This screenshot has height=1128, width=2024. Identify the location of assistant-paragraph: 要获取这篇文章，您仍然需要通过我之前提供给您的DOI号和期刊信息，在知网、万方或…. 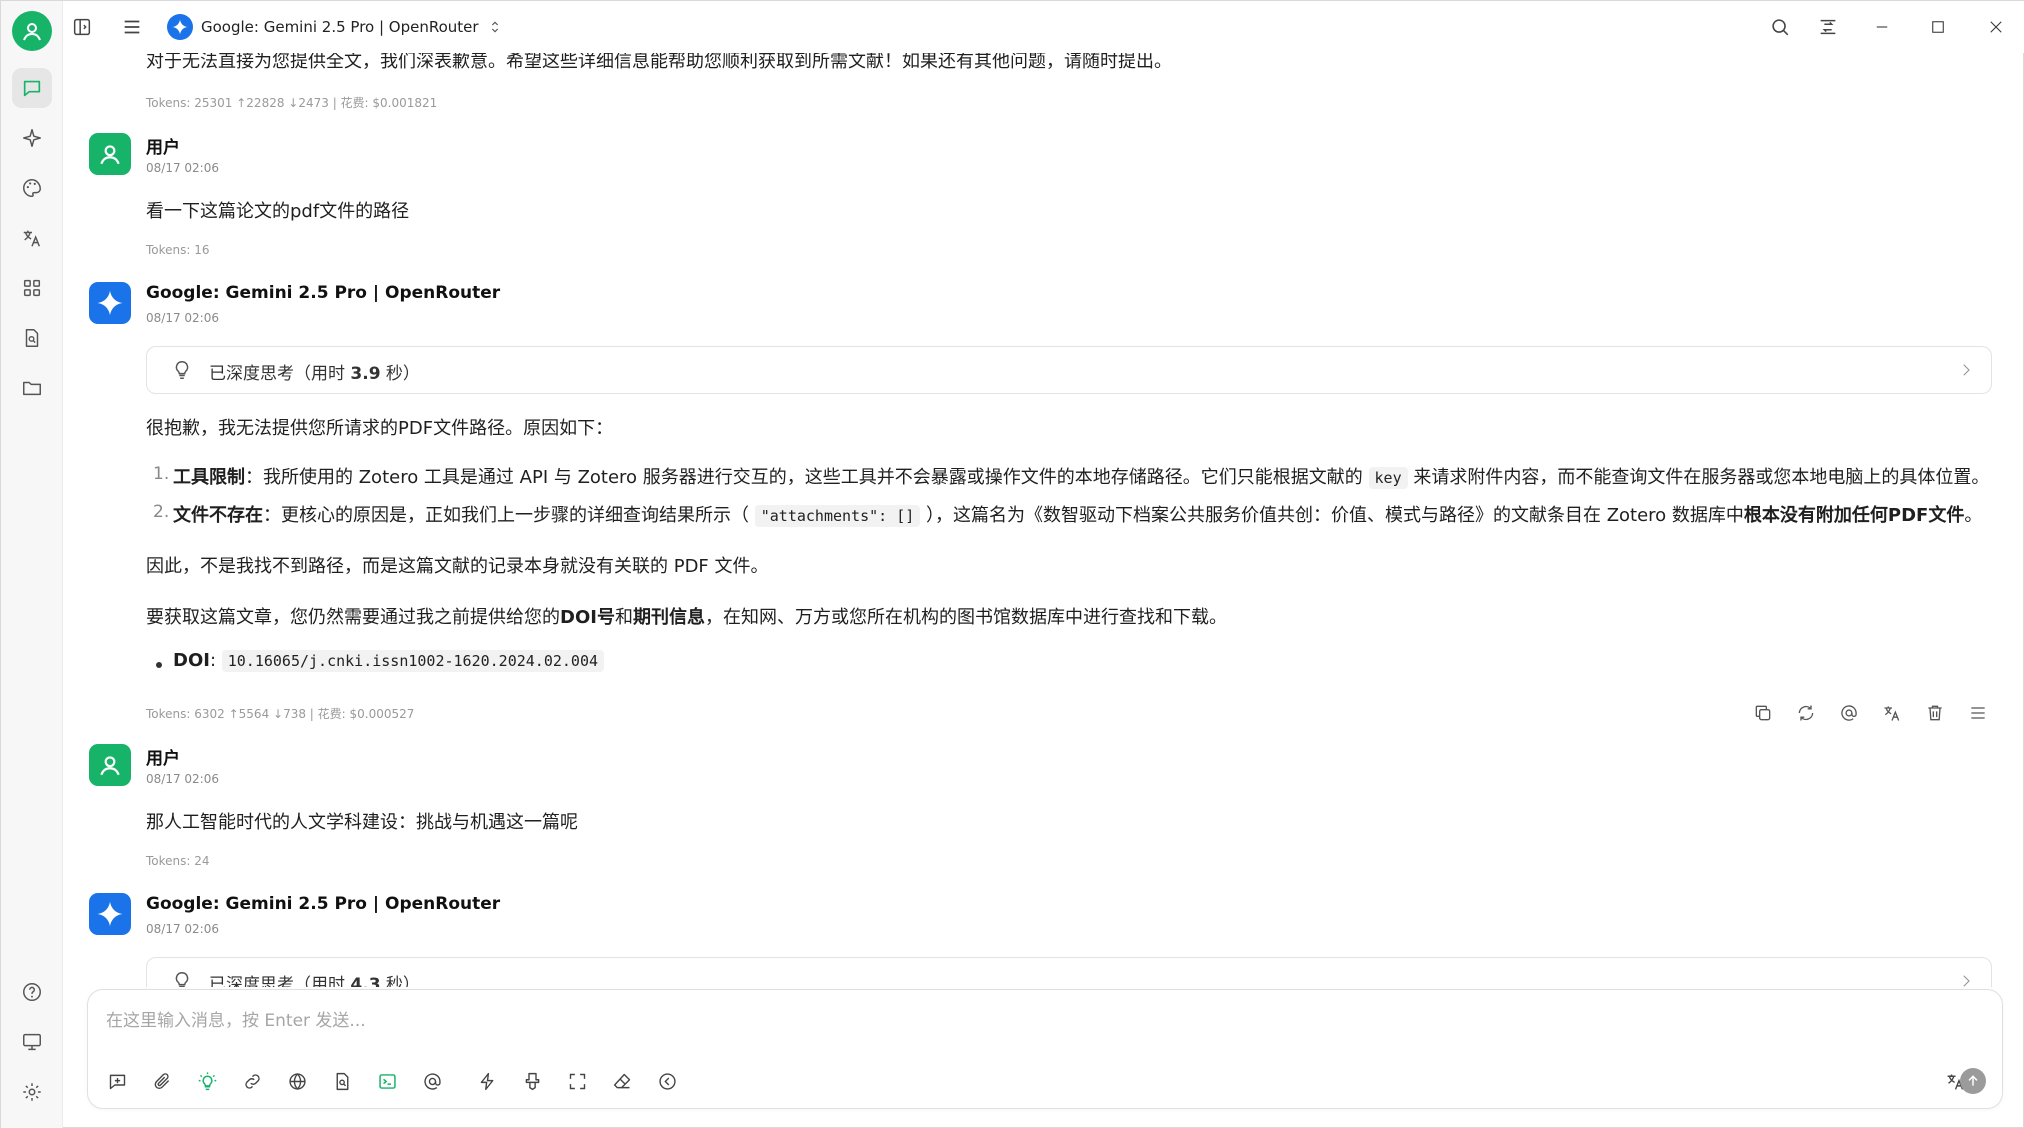
(686, 617).